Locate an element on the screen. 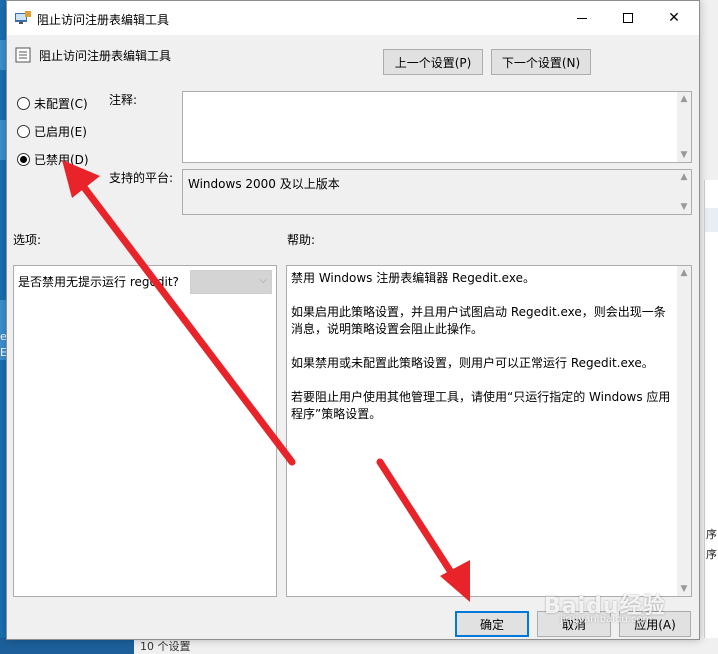  minimize-icon is located at coordinates (582, 18).